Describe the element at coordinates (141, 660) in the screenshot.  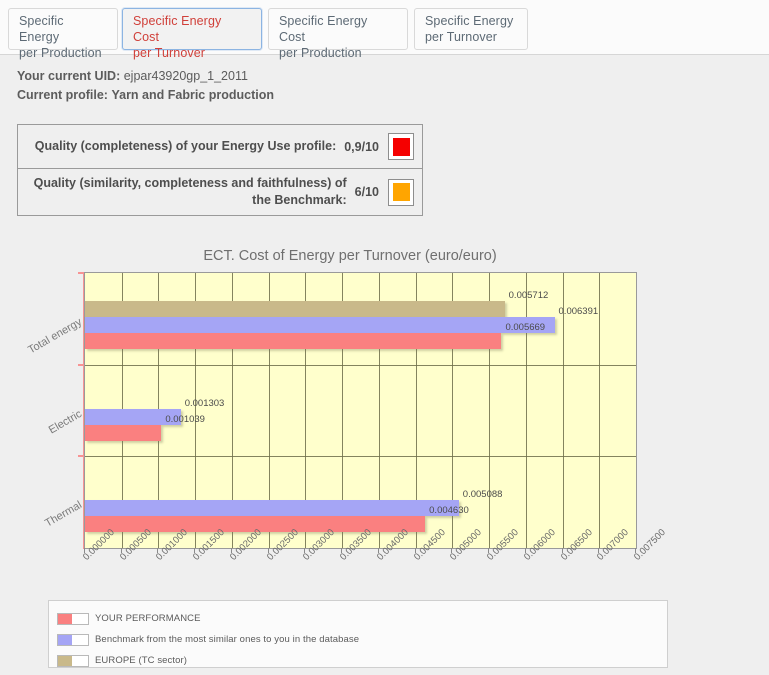
I see `legend-item-label: EUROPE (TC sector)` at that location.